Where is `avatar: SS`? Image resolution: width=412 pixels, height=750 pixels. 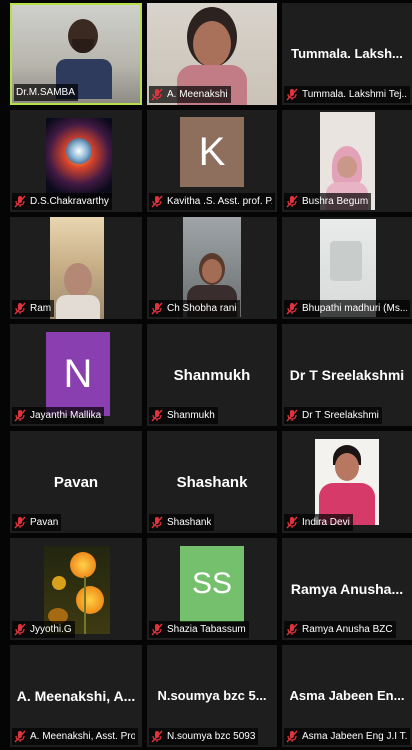
avatar: SS is located at coordinates (212, 584).